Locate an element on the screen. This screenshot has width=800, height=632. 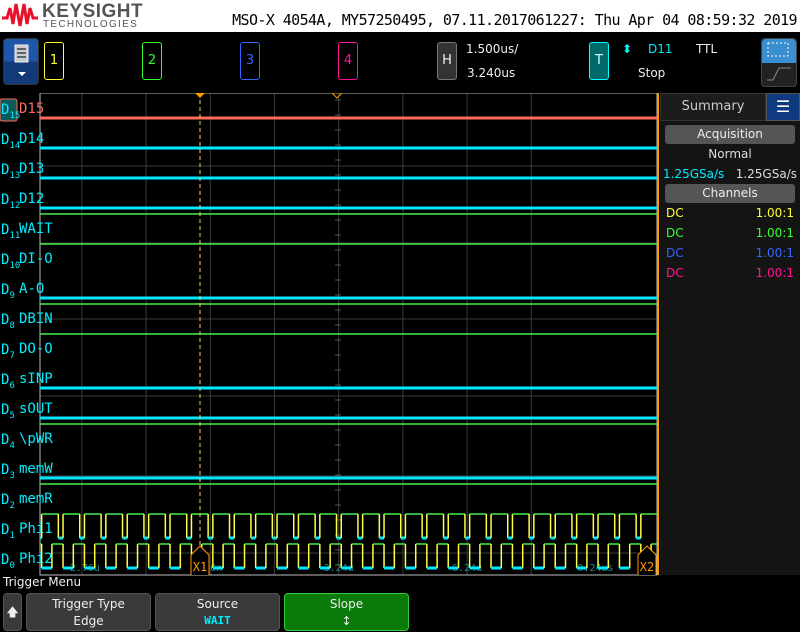
signal-name: D14 is located at coordinates (31, 139).